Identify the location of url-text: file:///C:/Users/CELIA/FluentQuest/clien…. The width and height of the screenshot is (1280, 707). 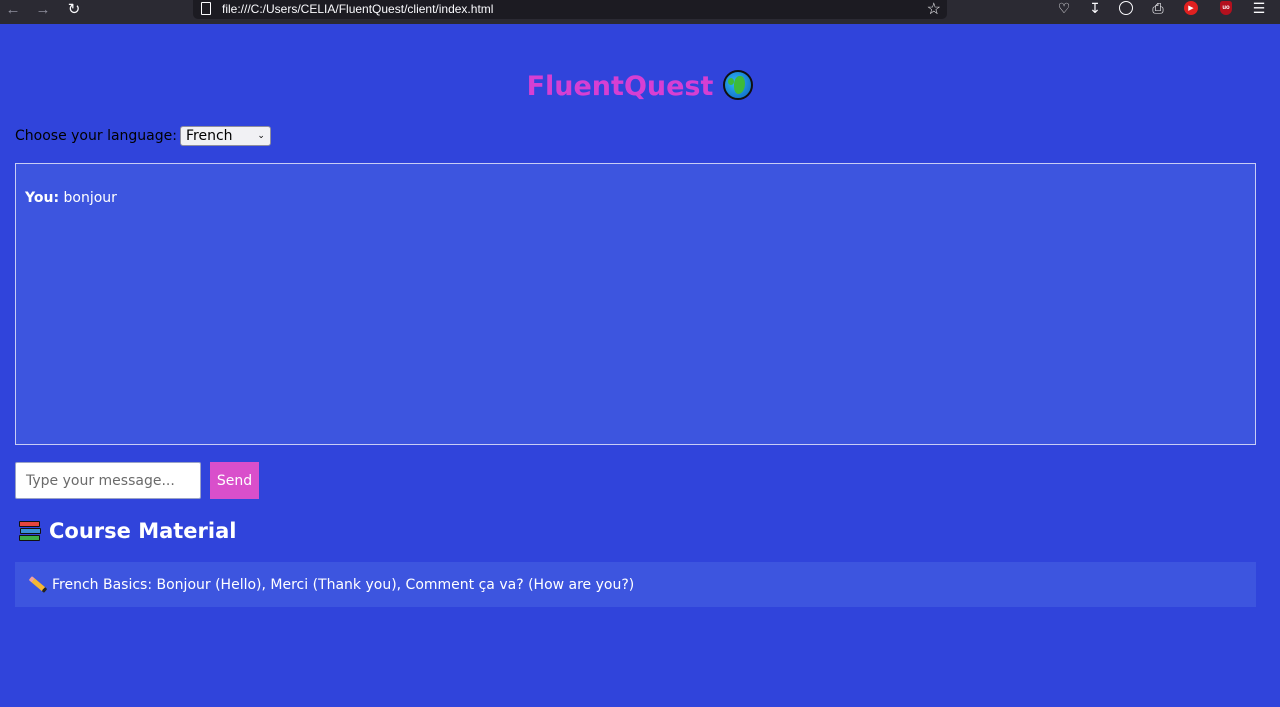
(357, 9).